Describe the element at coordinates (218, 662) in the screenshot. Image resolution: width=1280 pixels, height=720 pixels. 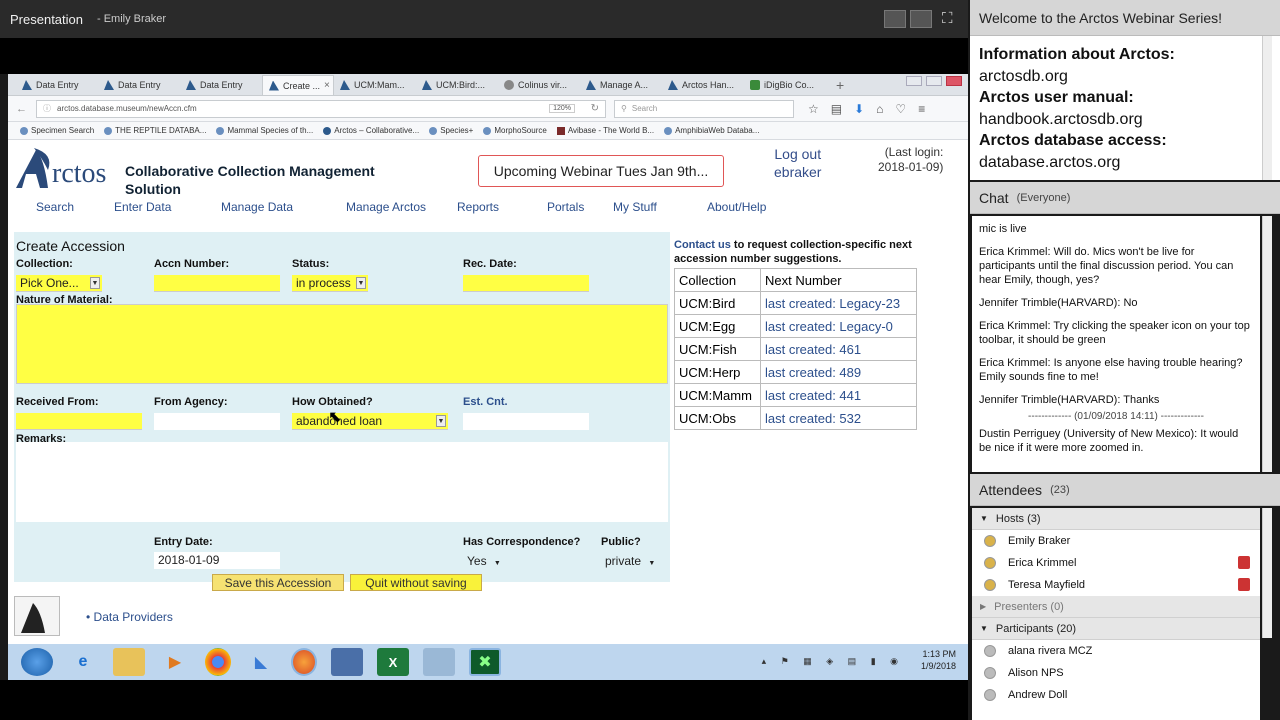
I see `chrome-icon` at that location.